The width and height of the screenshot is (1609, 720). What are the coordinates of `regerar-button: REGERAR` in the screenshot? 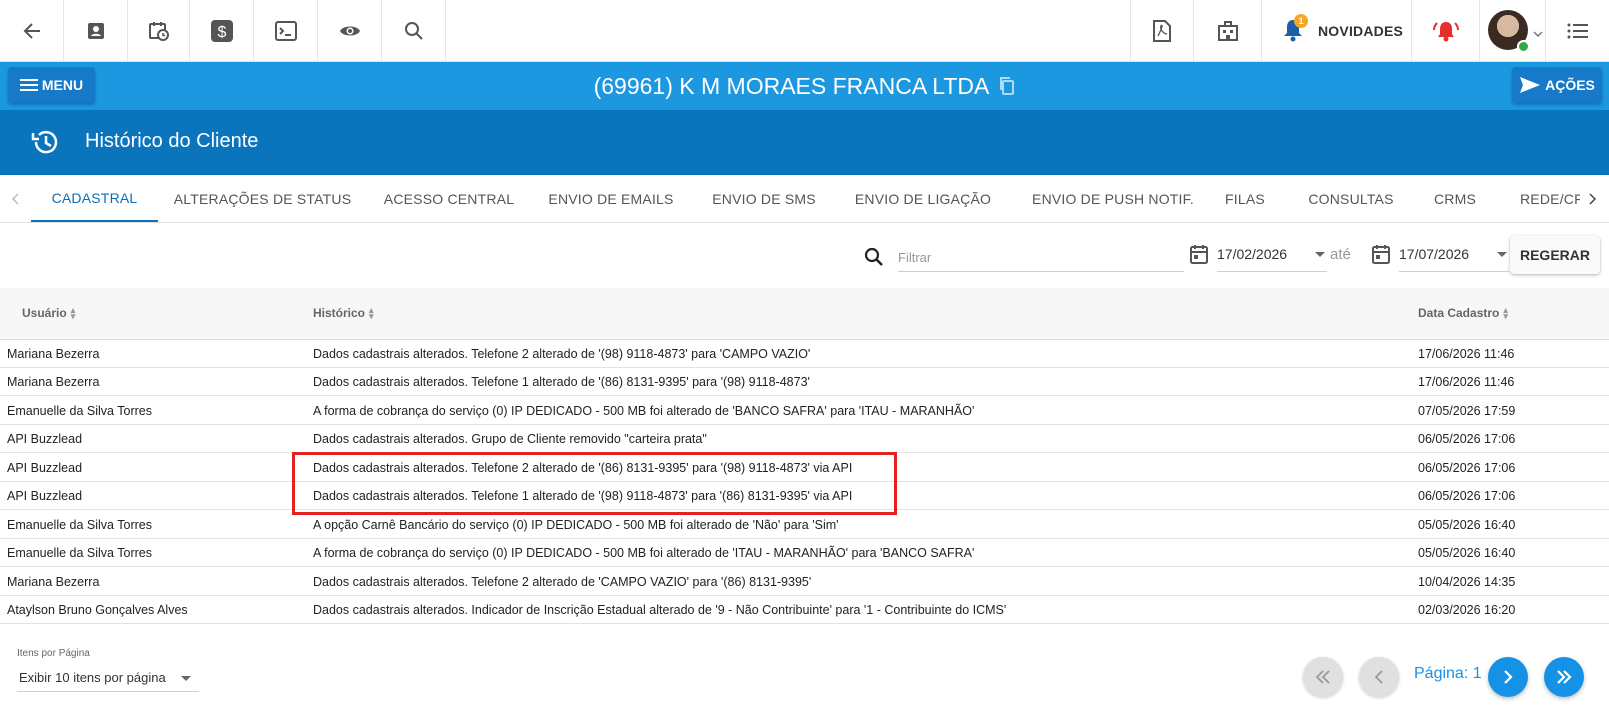 It's located at (1555, 255).